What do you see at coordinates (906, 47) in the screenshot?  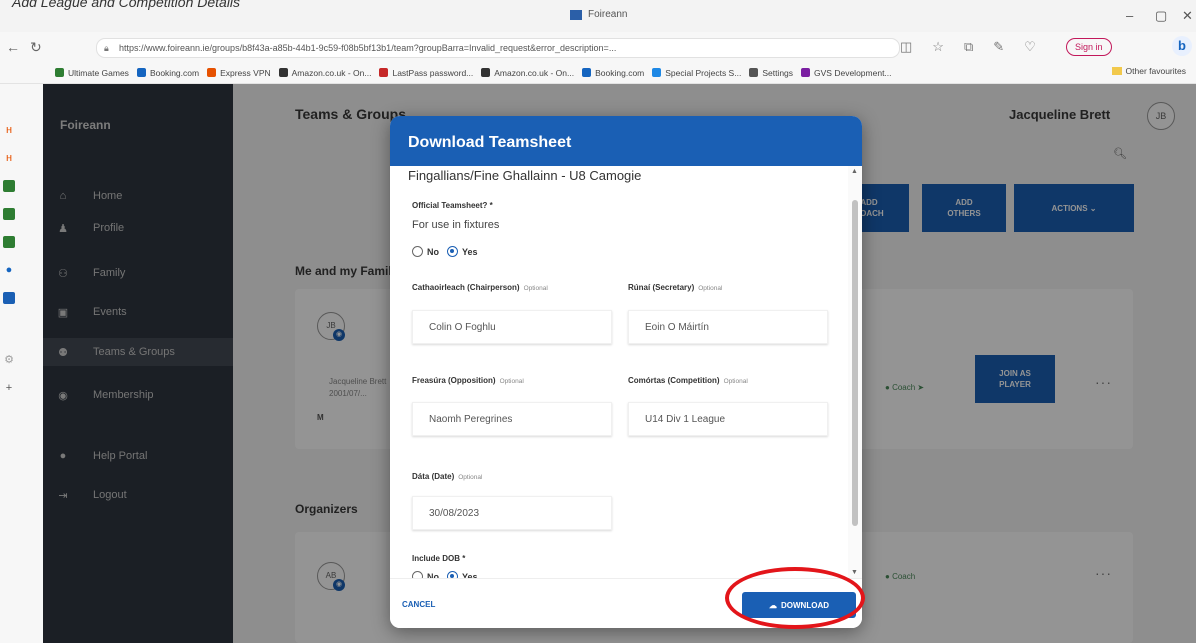 I see `split-screen-icon: ◫` at bounding box center [906, 47].